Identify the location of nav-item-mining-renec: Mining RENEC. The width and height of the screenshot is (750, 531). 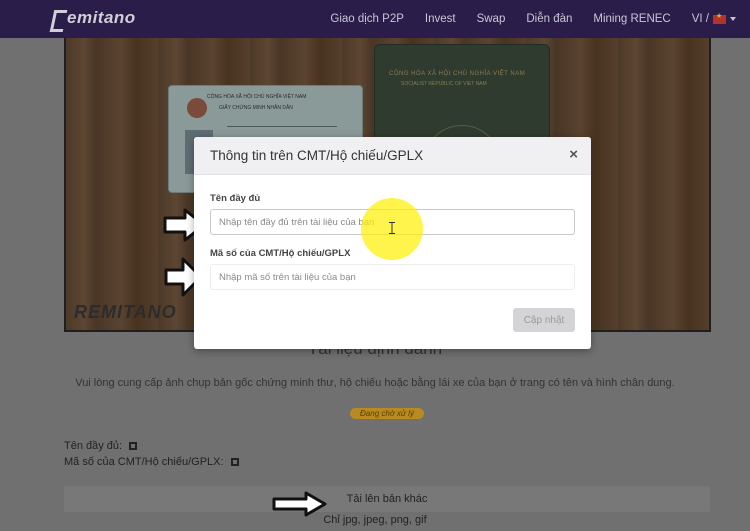
(631, 19).